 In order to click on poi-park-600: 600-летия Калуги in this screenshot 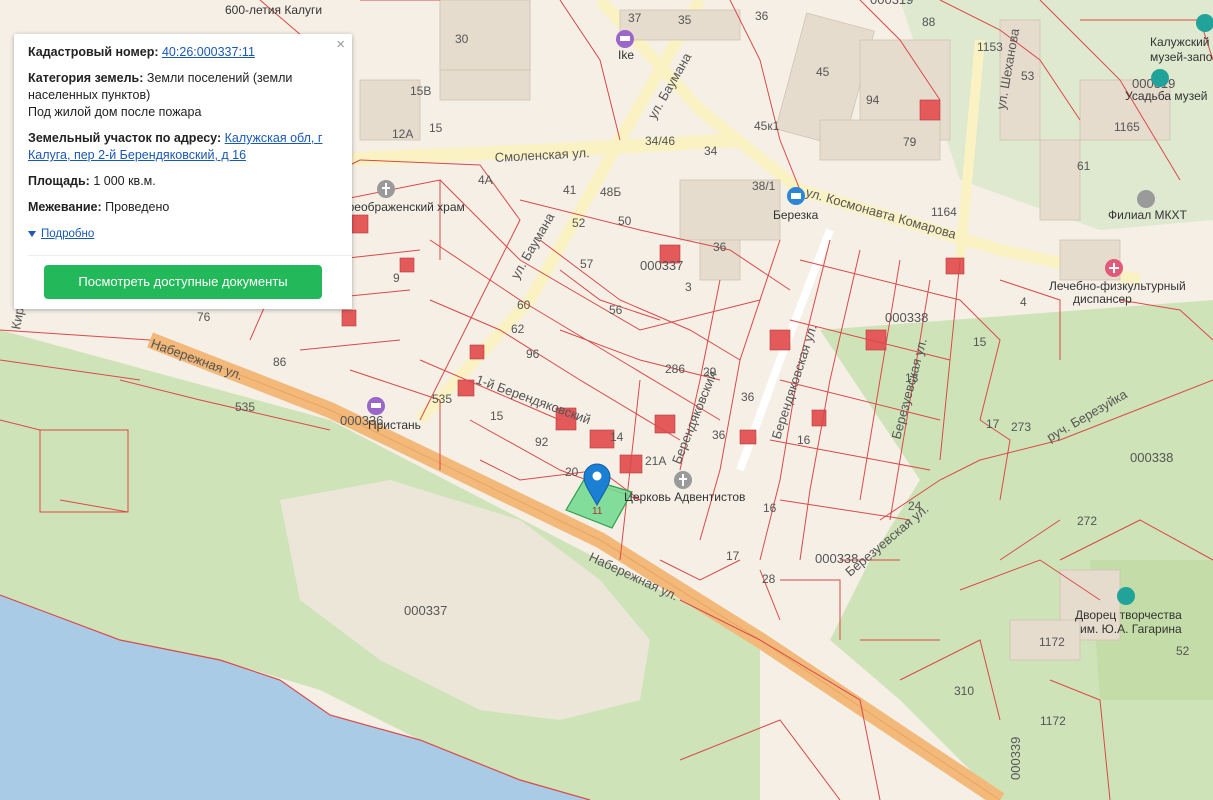, I will do `click(273, 10)`.